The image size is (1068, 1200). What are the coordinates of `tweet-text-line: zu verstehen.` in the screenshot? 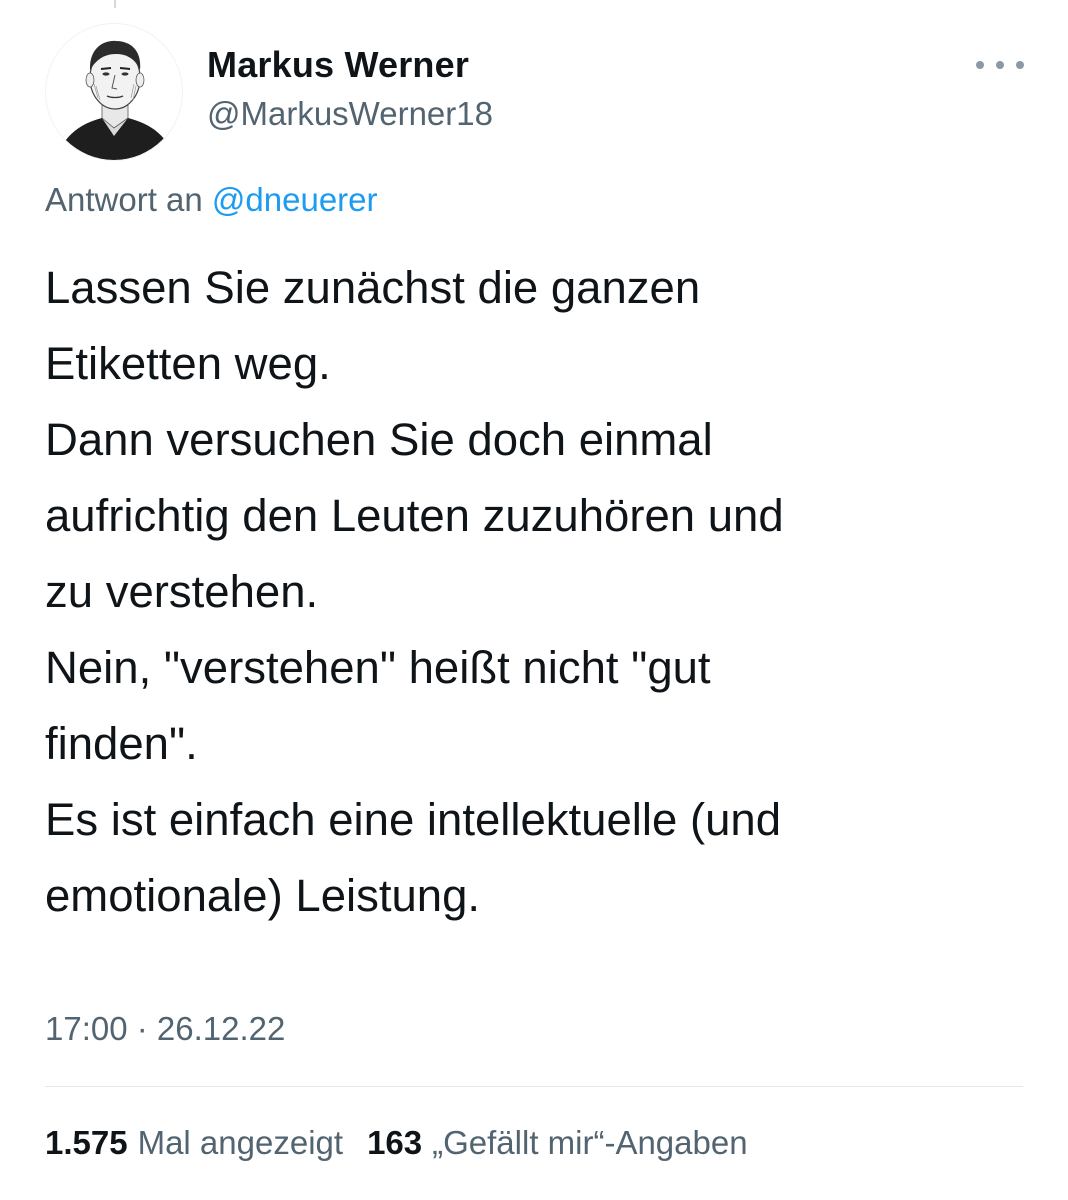 It's located at (182, 591).